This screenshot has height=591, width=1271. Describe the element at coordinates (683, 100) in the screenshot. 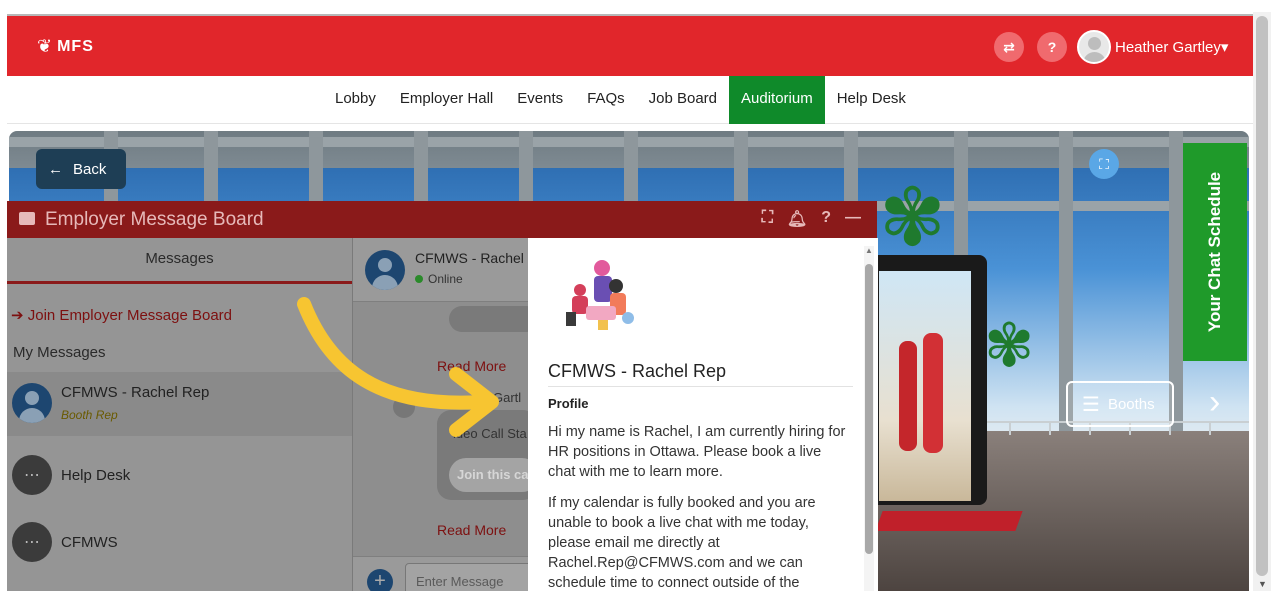

I see `nav-job-board: Job Board` at that location.